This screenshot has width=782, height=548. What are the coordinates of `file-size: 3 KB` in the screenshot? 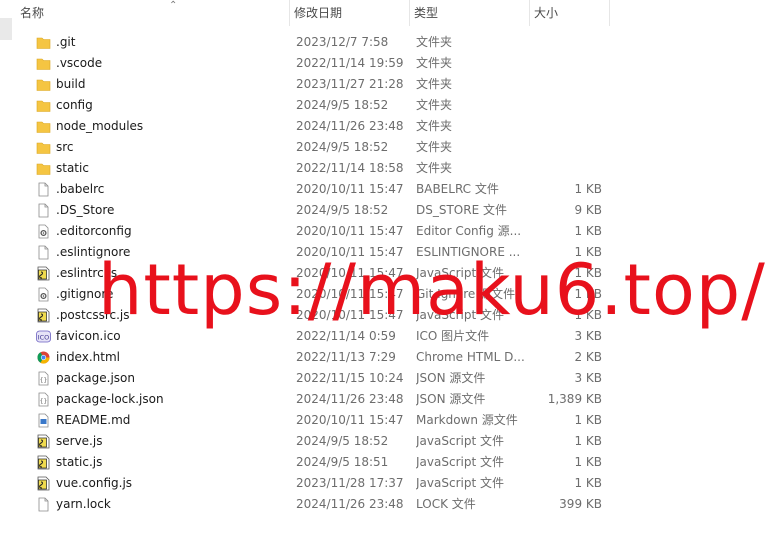 It's located at (588, 378).